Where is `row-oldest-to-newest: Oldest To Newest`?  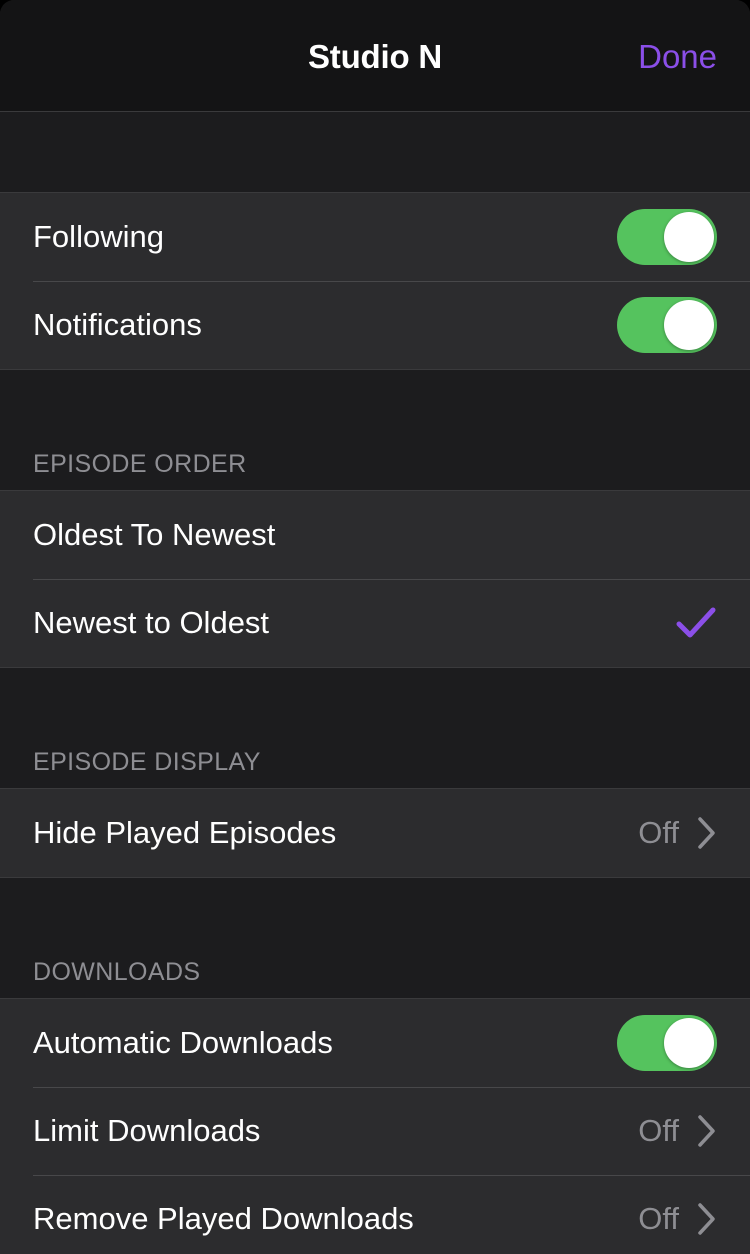 row-oldest-to-newest: Oldest To Newest is located at coordinates (375, 535).